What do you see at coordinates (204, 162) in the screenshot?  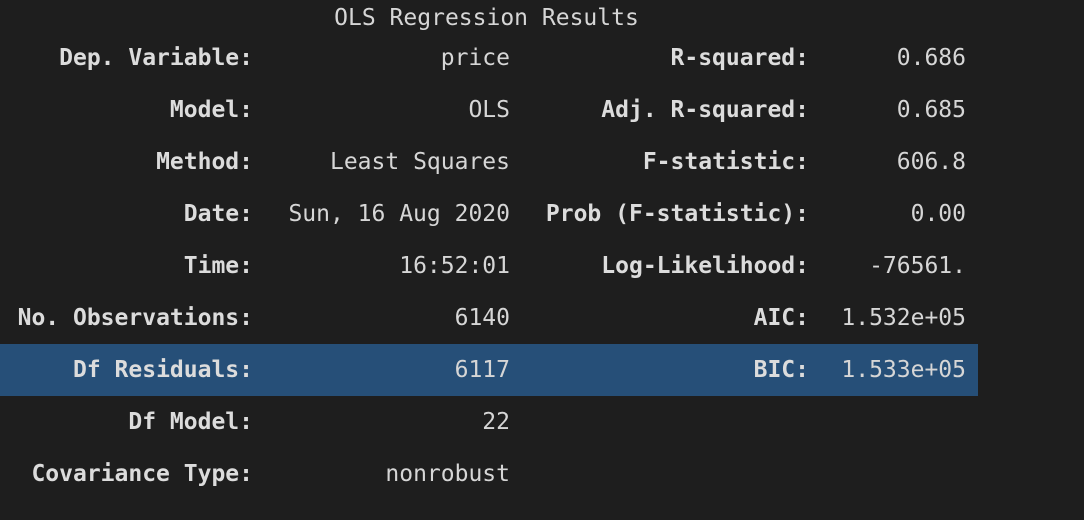 I see `row-label: Method:` at bounding box center [204, 162].